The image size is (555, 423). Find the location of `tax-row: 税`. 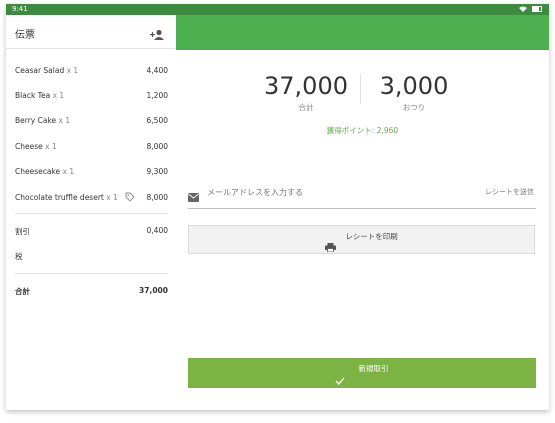

tax-row: 税 is located at coordinates (91, 258).